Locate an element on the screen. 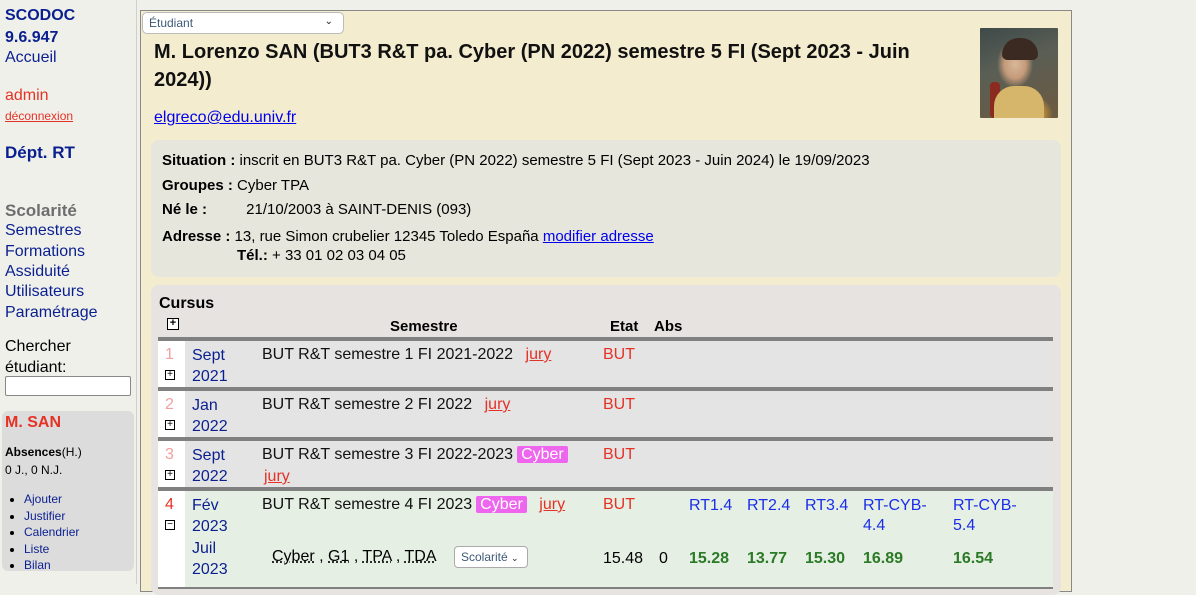 This screenshot has height=595, width=1196. student-photo is located at coordinates (1019, 73).